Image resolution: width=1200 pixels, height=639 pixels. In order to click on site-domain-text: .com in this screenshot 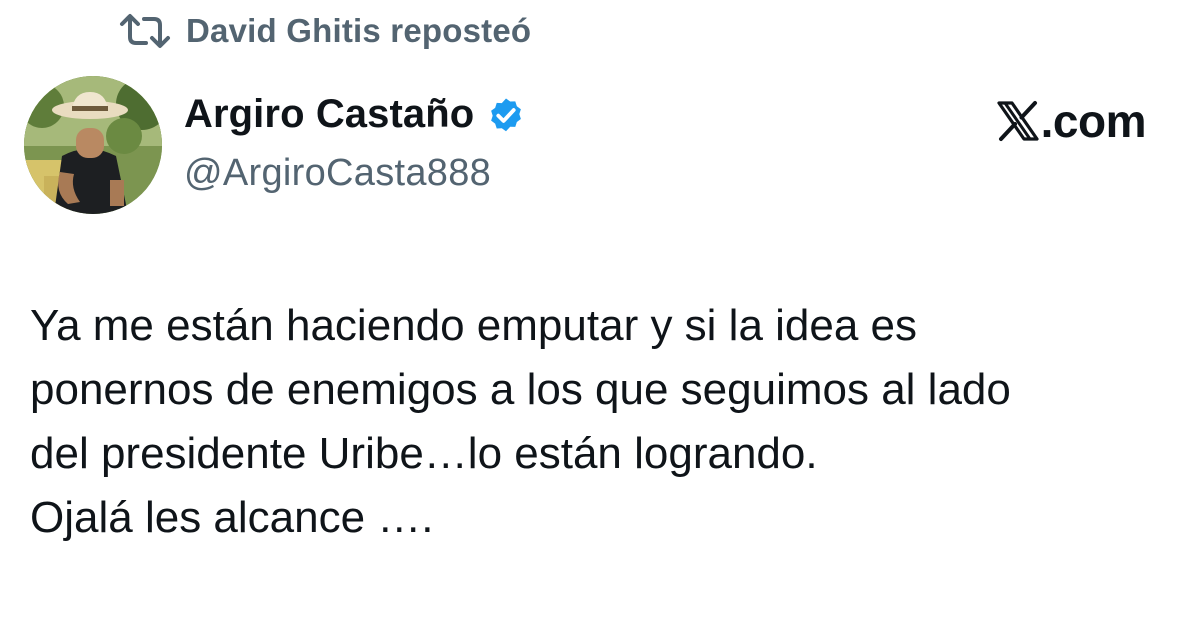, I will do `click(1093, 121)`.